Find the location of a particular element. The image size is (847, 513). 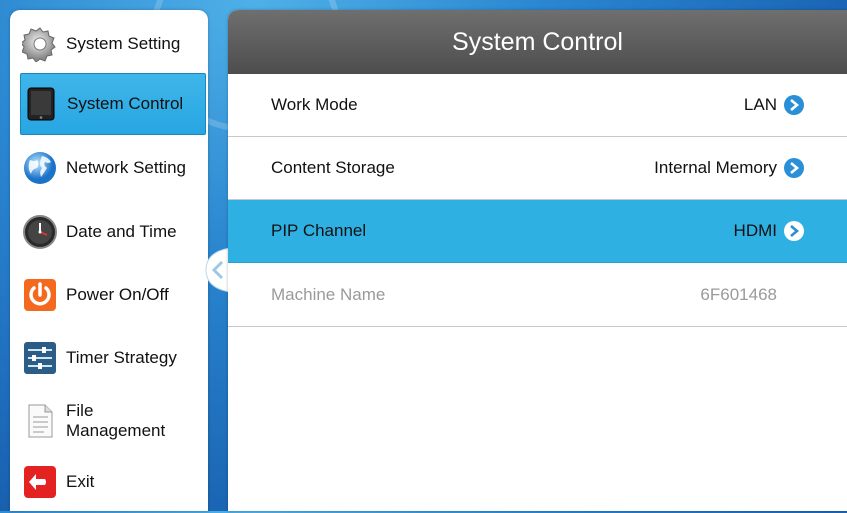

sidebar-item-network-setting: Network Setting is located at coordinates (113, 168).